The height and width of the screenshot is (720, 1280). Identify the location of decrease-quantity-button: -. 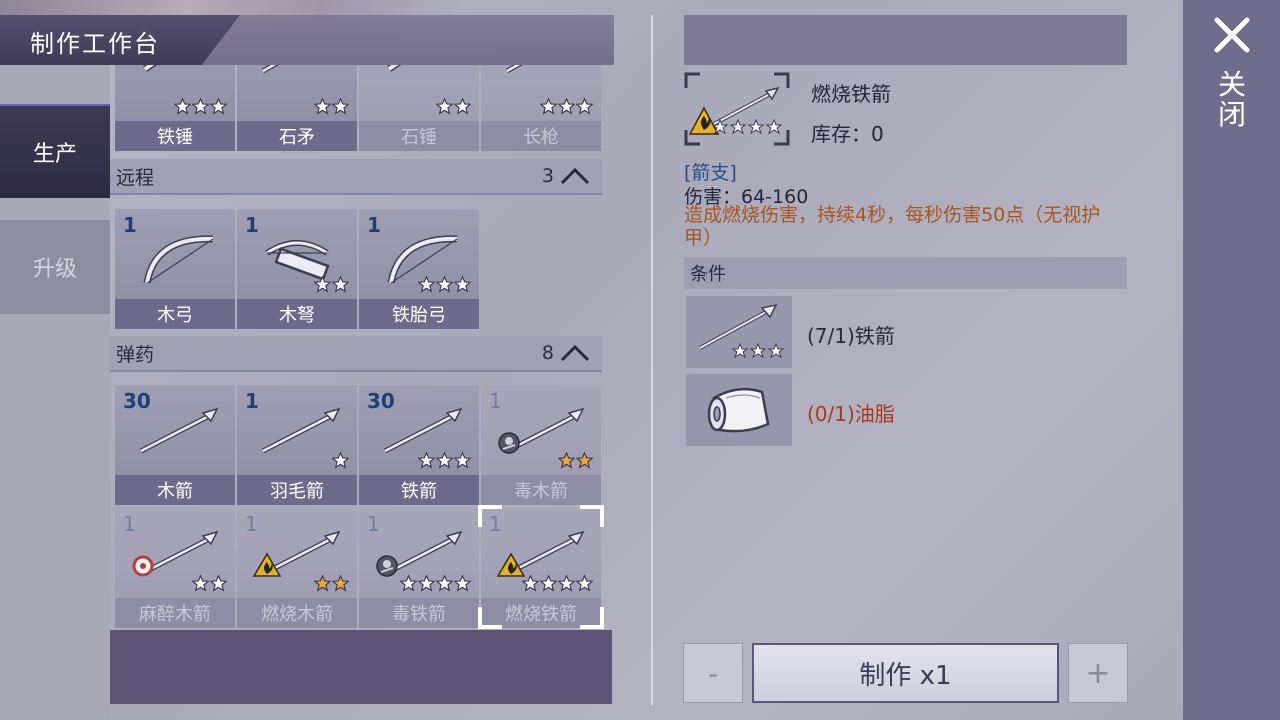
(713, 673).